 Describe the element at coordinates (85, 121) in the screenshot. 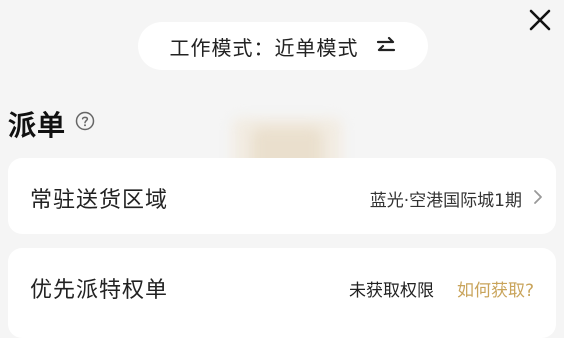

I see `help-circle-icon` at that location.